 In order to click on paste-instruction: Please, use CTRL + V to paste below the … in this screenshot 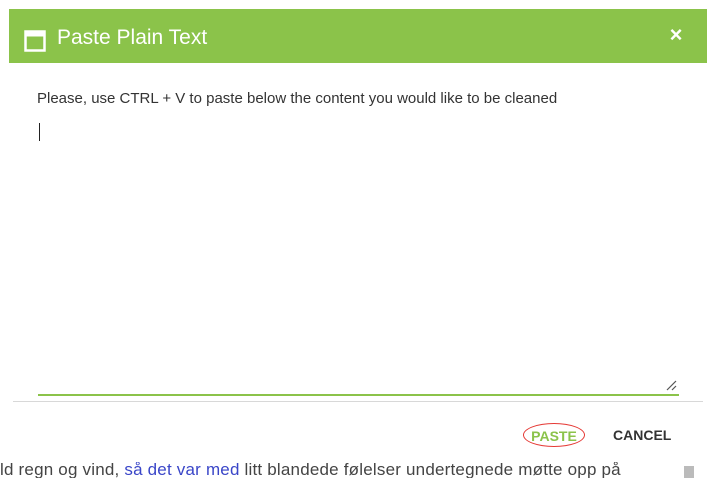, I will do `click(297, 98)`.